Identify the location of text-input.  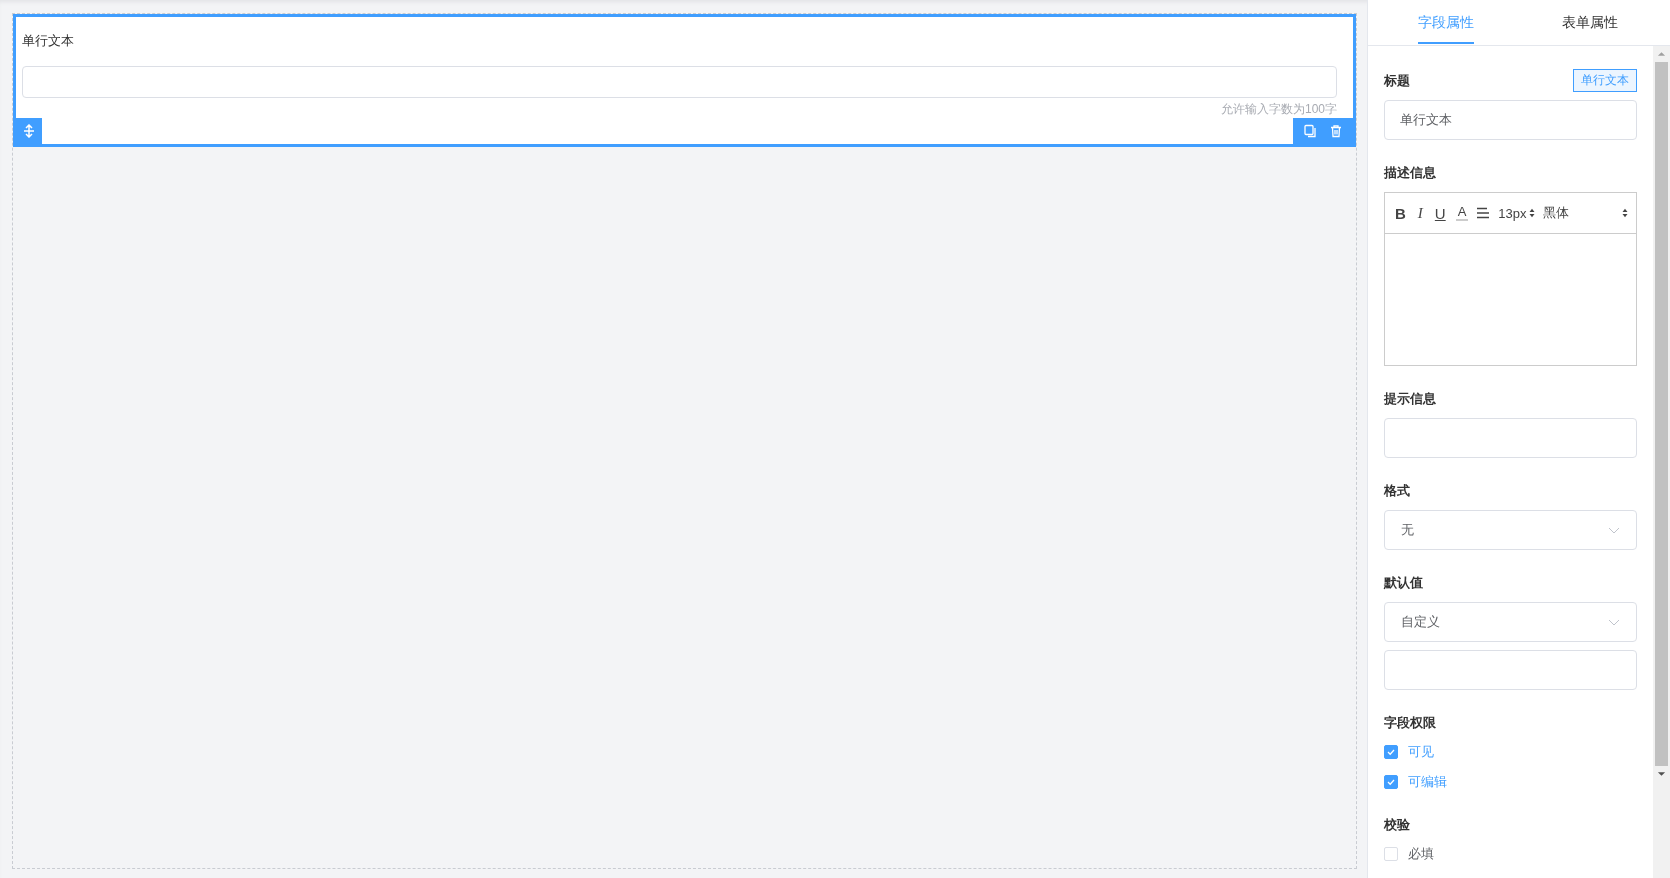
(679, 82).